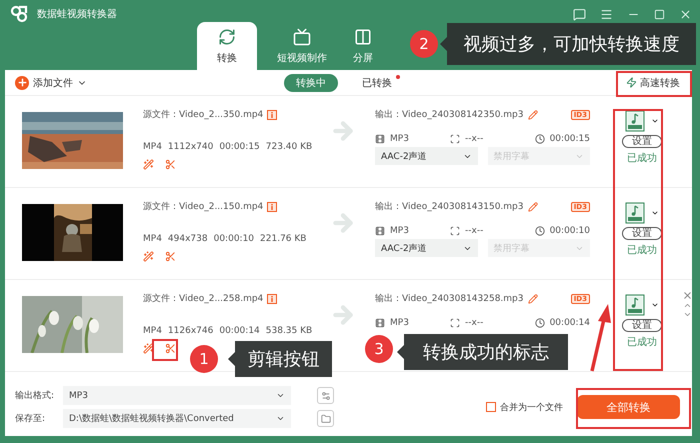 Image resolution: width=700 pixels, height=443 pixels. Describe the element at coordinates (289, 147) in the screenshot. I see `size-text: 723.40 KB` at that location.